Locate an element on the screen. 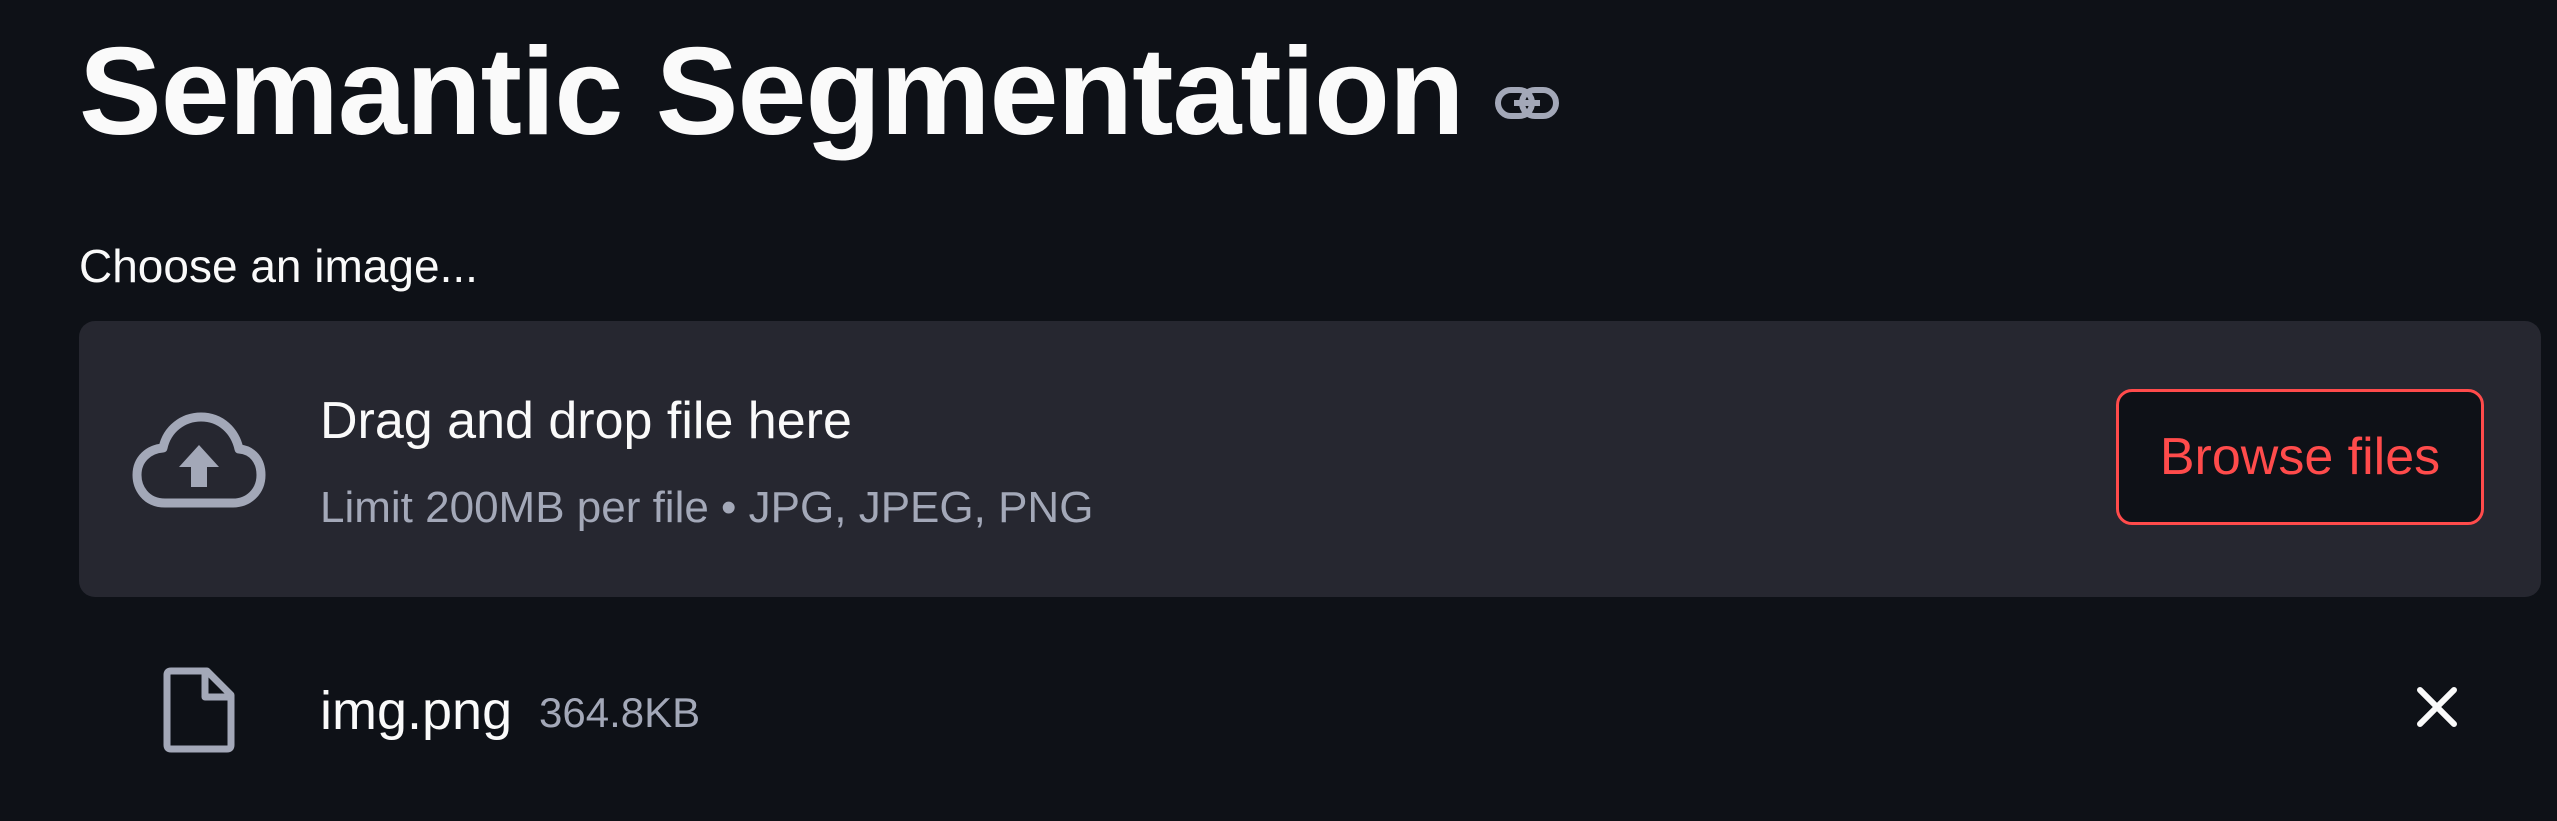 This screenshot has height=821, width=2557. close-icon is located at coordinates (2437, 707).